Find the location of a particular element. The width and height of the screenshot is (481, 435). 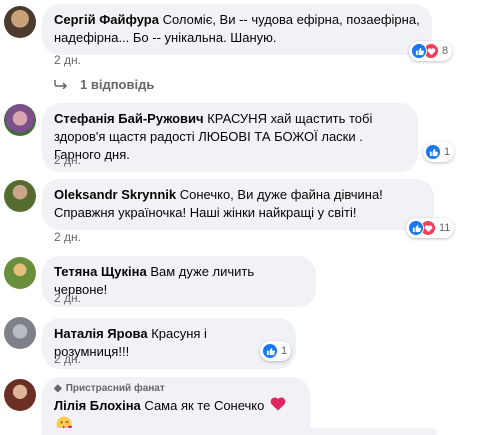

reply-arrow-icon is located at coordinates (61, 84).